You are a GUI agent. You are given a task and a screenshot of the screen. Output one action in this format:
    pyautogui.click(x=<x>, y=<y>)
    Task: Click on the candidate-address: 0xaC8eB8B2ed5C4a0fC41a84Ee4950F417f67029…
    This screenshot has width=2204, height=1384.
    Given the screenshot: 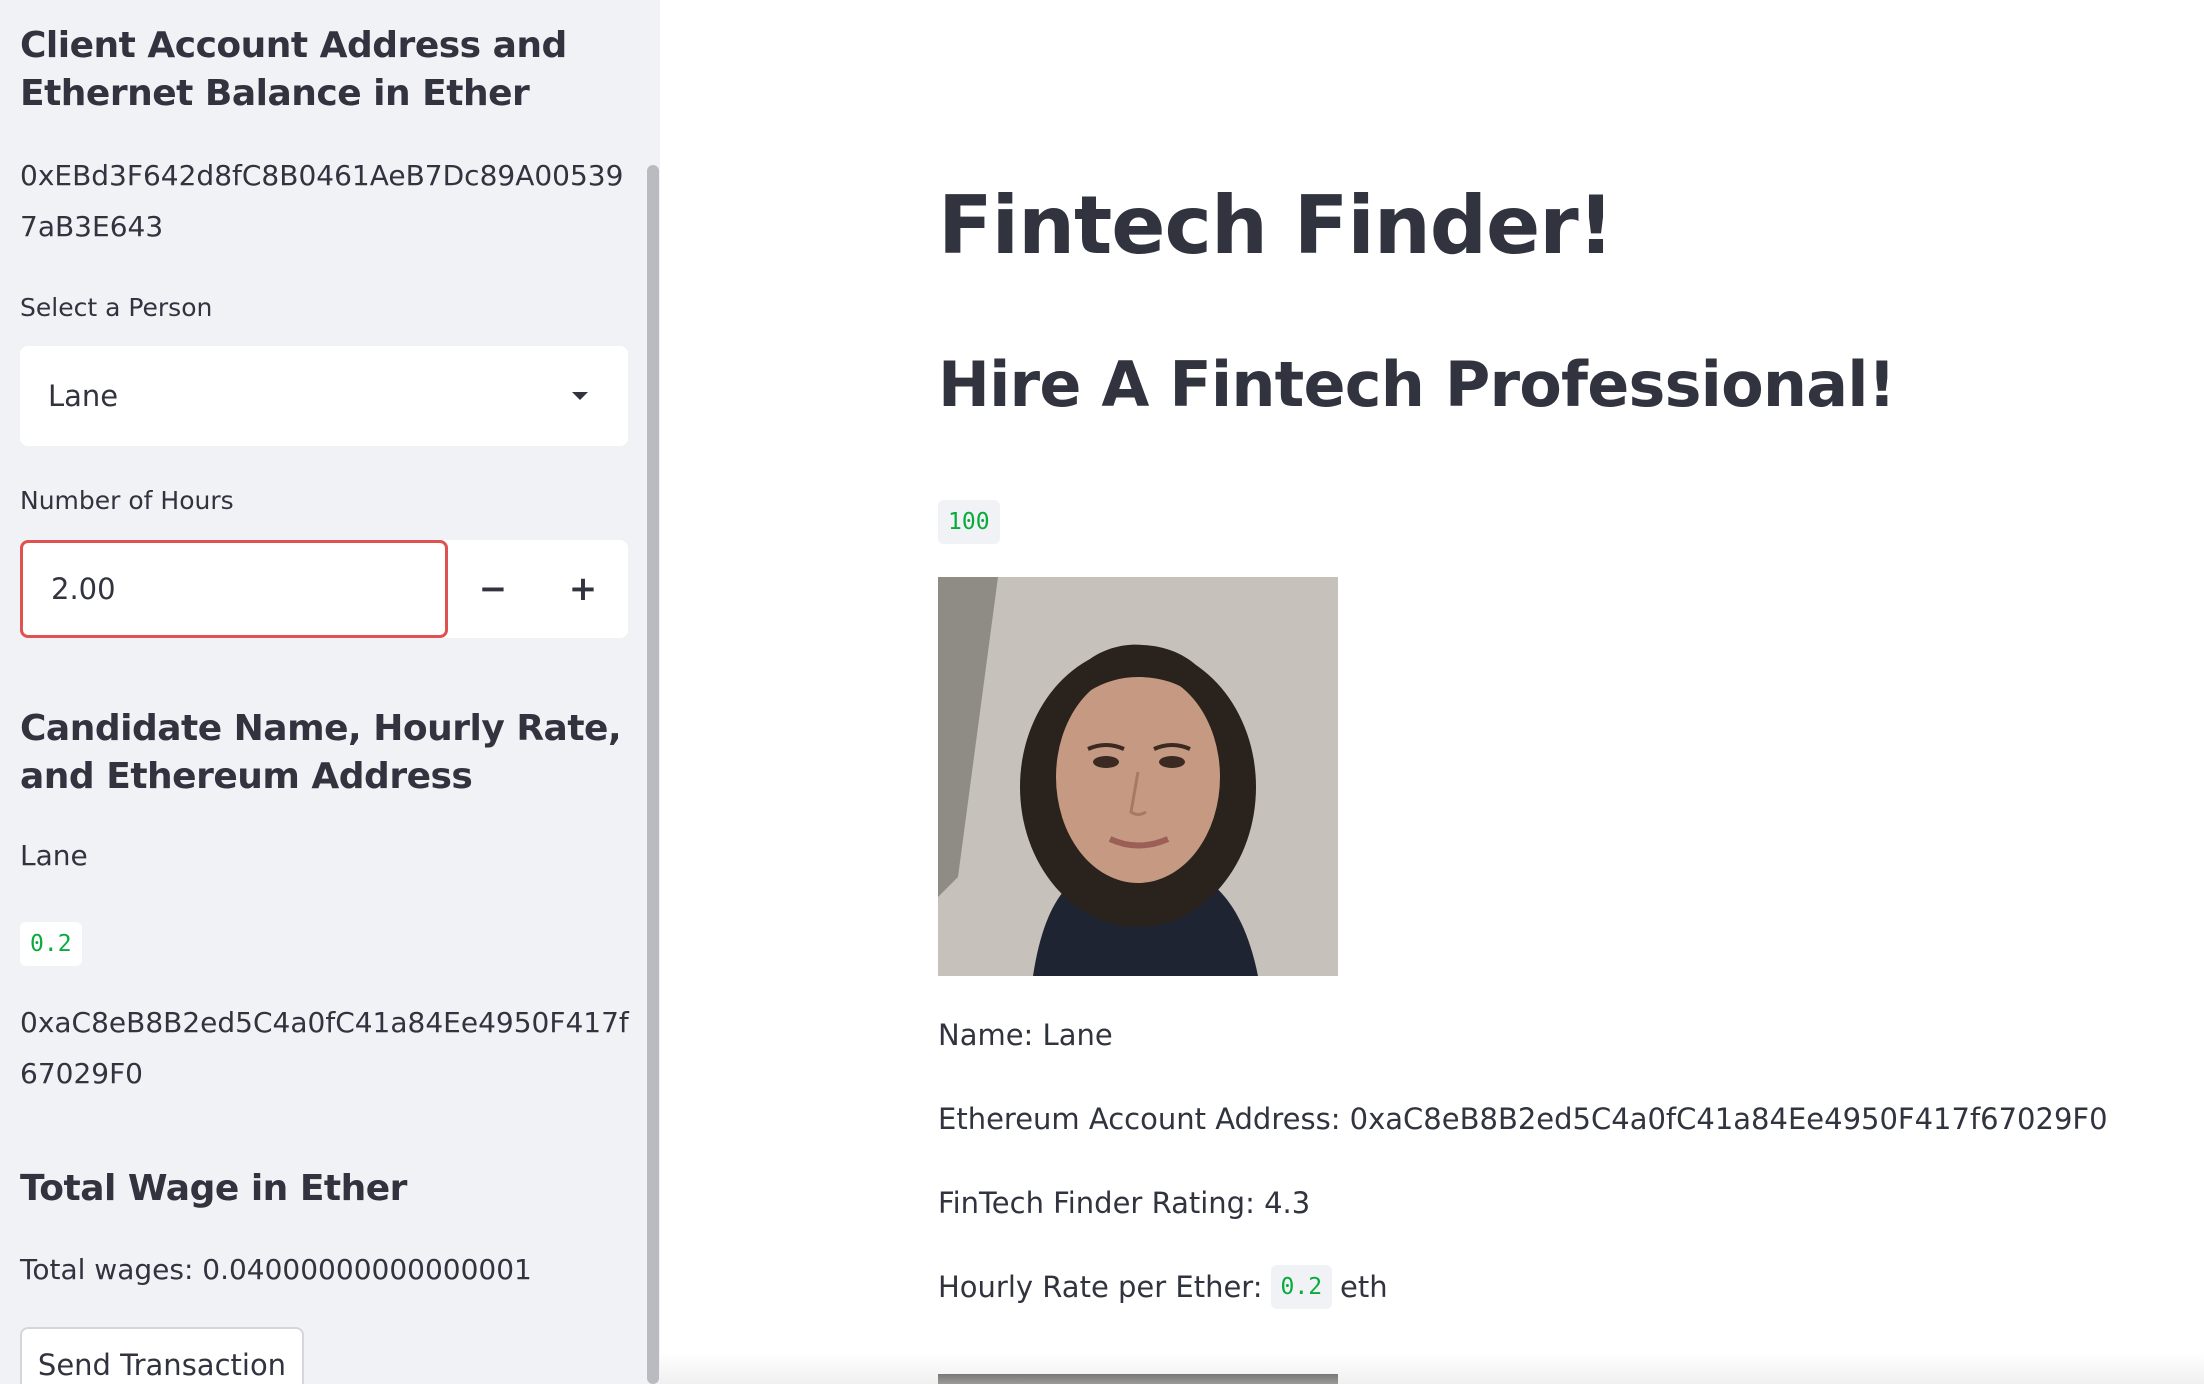 What is the action you would take?
    pyautogui.click(x=324, y=1048)
    